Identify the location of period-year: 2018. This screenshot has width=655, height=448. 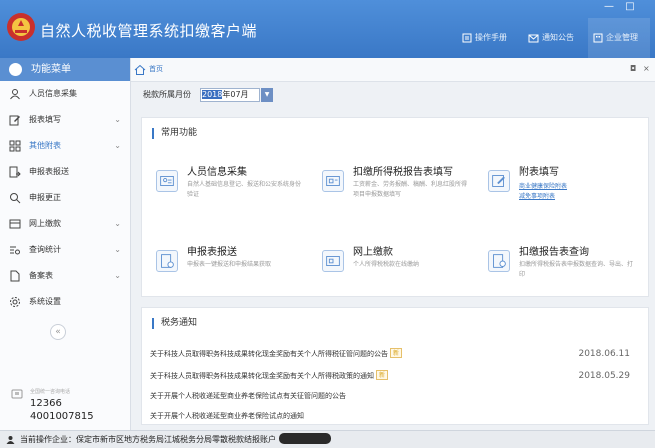
(212, 94).